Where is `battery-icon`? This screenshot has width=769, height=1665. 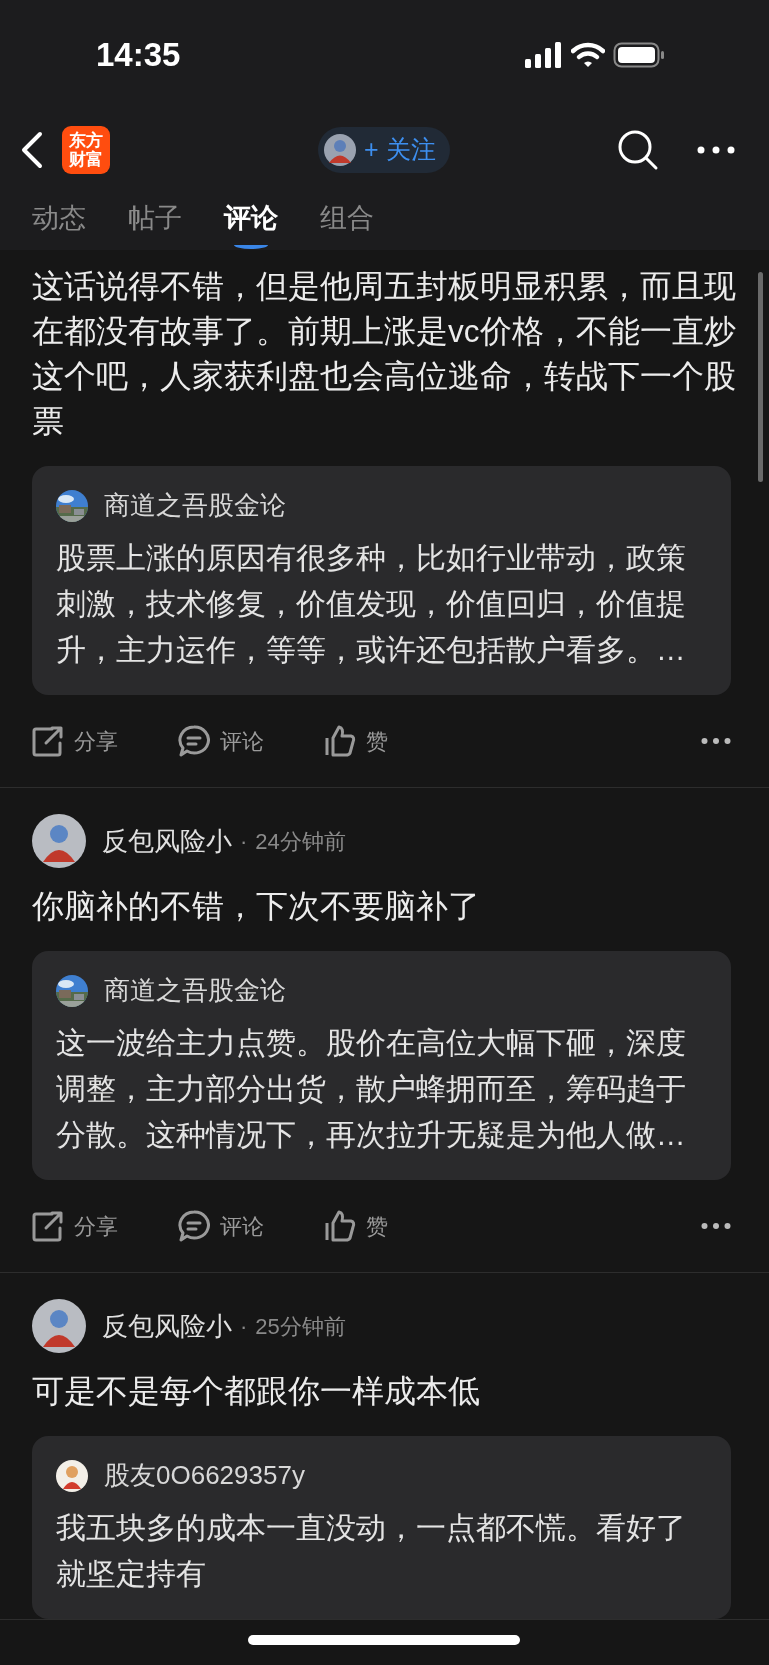
battery-icon is located at coordinates (639, 55).